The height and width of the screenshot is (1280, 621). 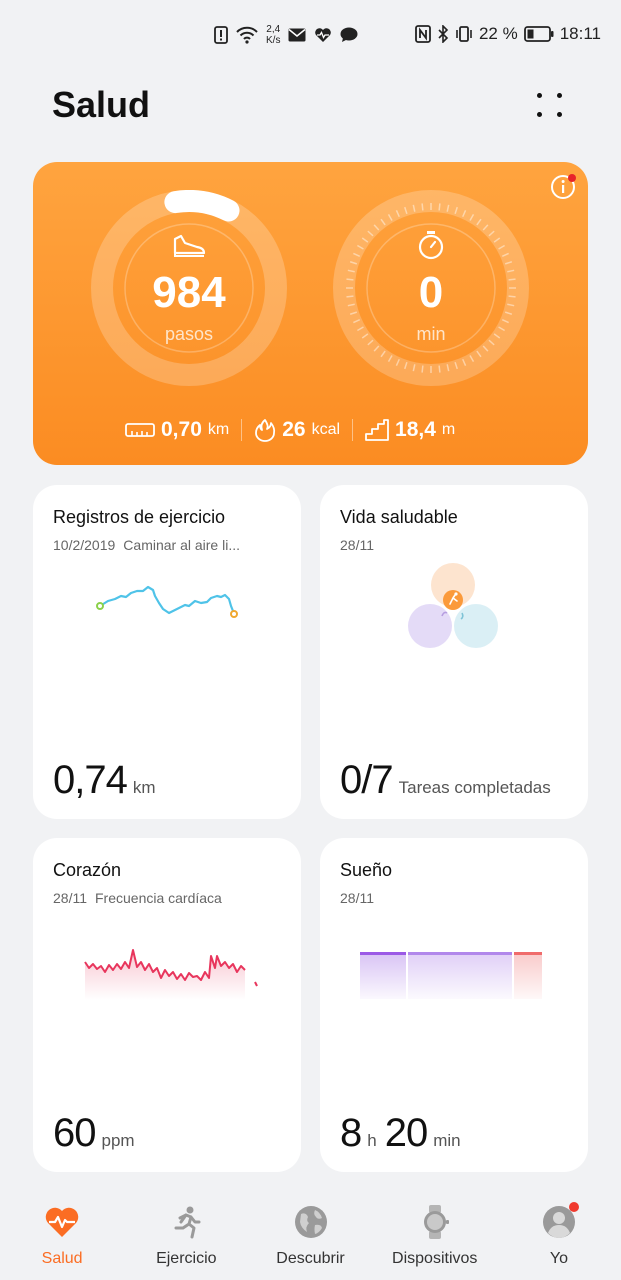 I want to click on healthy-tasks-value: 0/7, so click(x=367, y=780).